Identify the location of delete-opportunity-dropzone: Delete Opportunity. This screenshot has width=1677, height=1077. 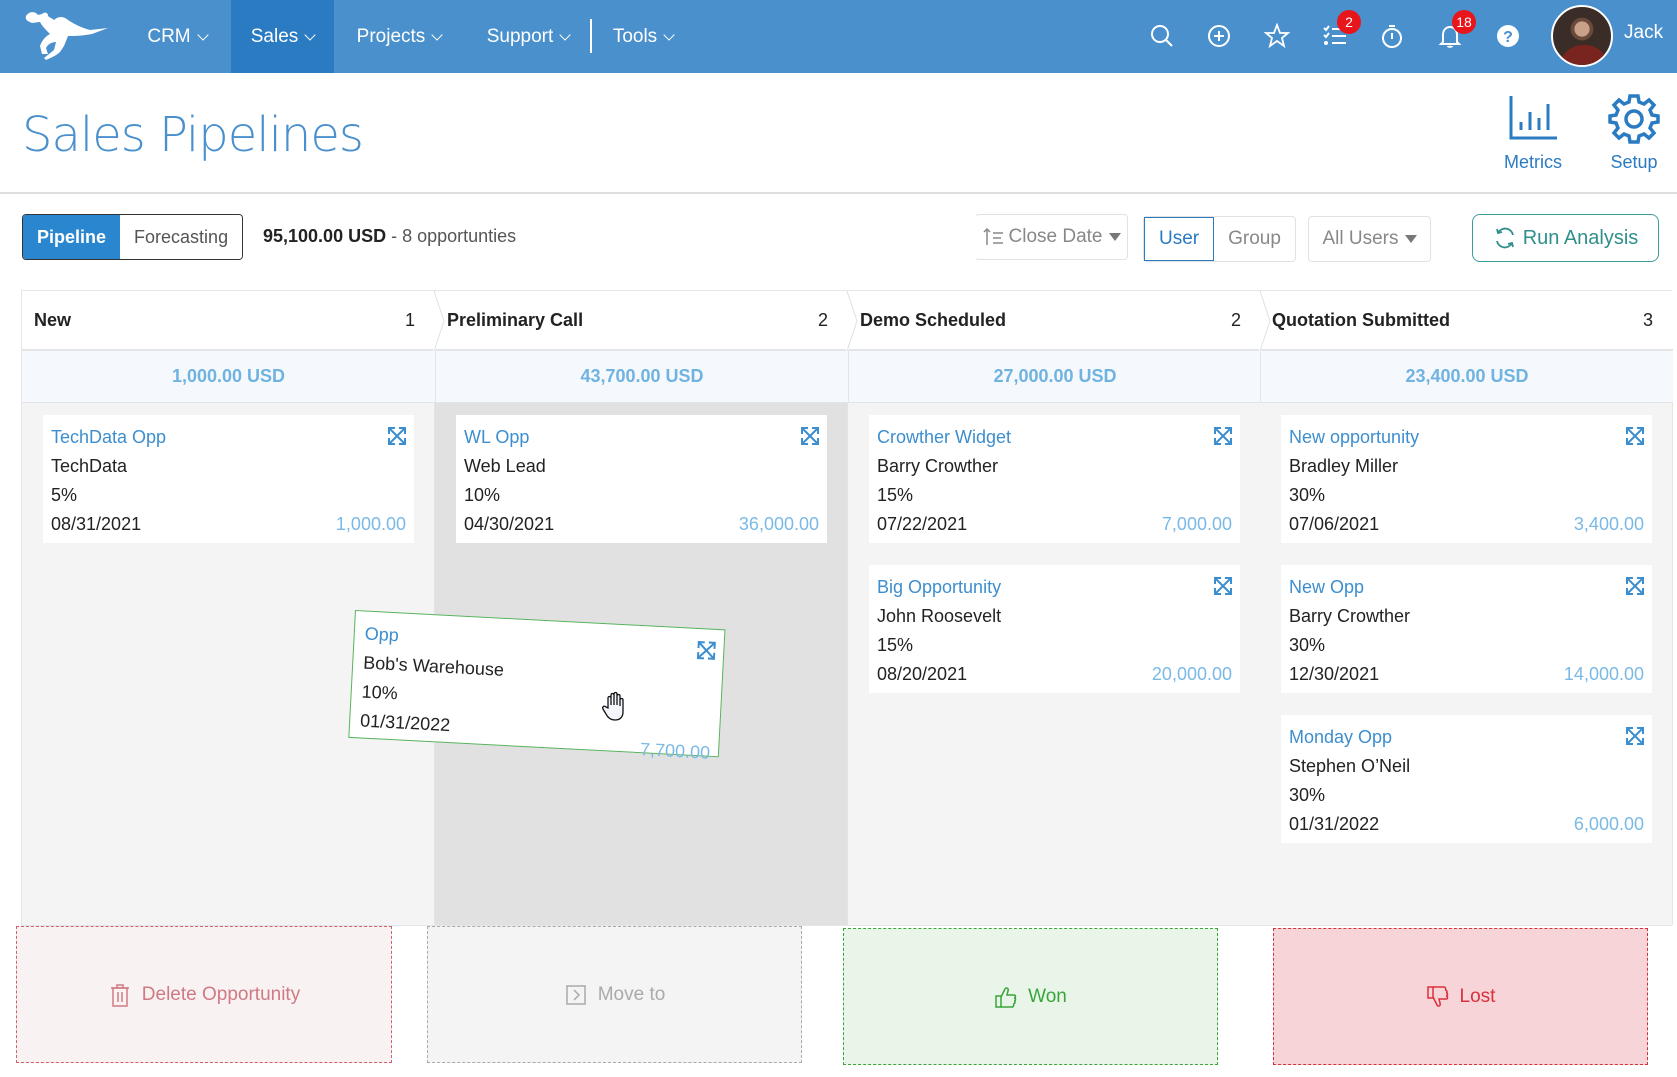
(204, 994).